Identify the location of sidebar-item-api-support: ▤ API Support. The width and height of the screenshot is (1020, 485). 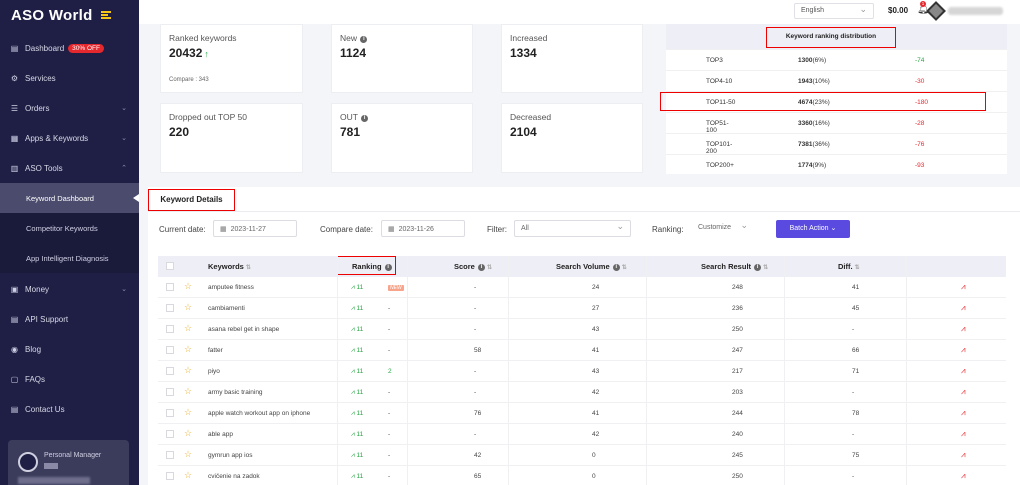
(69, 319).